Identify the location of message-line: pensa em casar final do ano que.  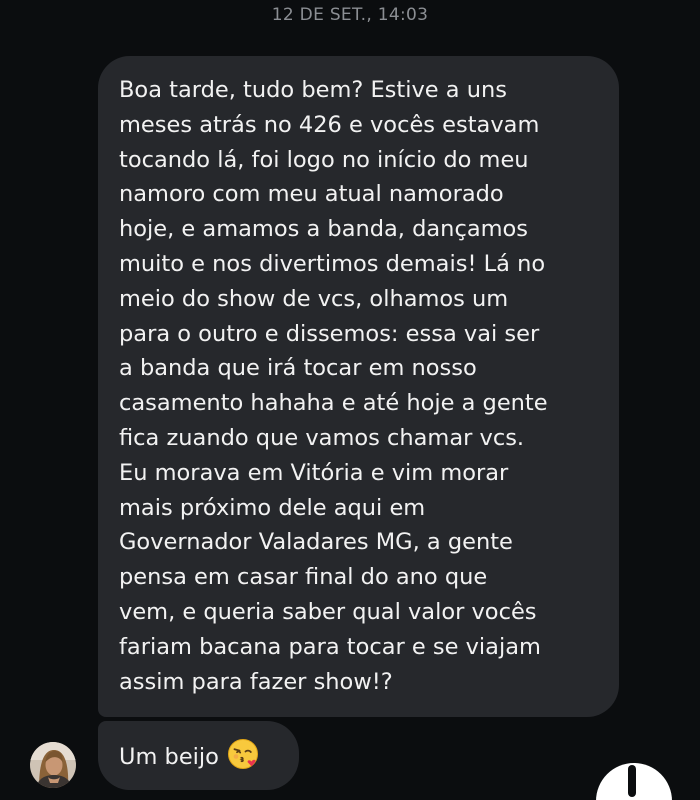
(303, 577).